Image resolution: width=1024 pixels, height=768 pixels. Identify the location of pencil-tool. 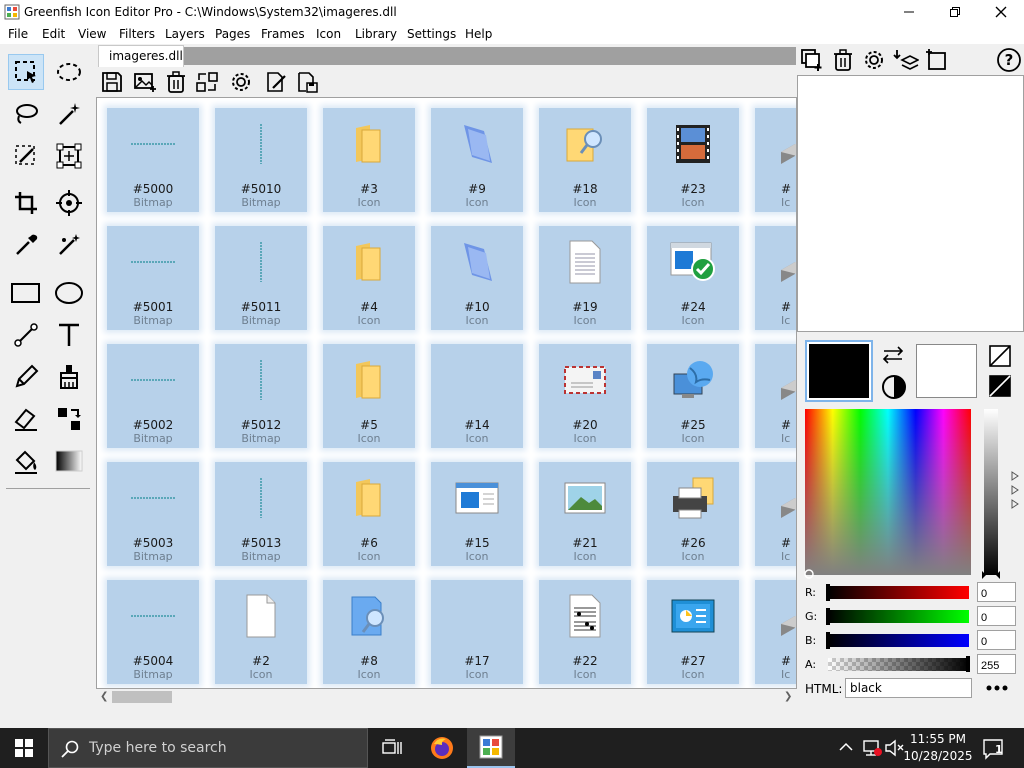
(26, 377).